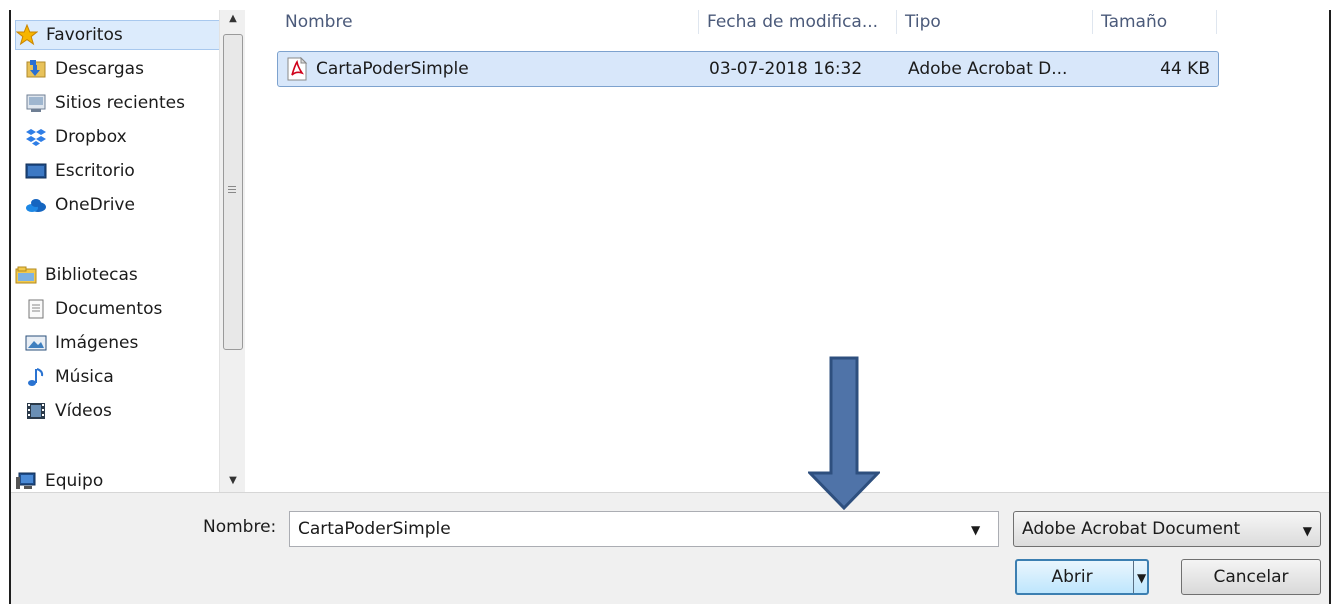 This screenshot has height=605, width=1333. What do you see at coordinates (36, 343) in the screenshot?
I see `pictures-icon` at bounding box center [36, 343].